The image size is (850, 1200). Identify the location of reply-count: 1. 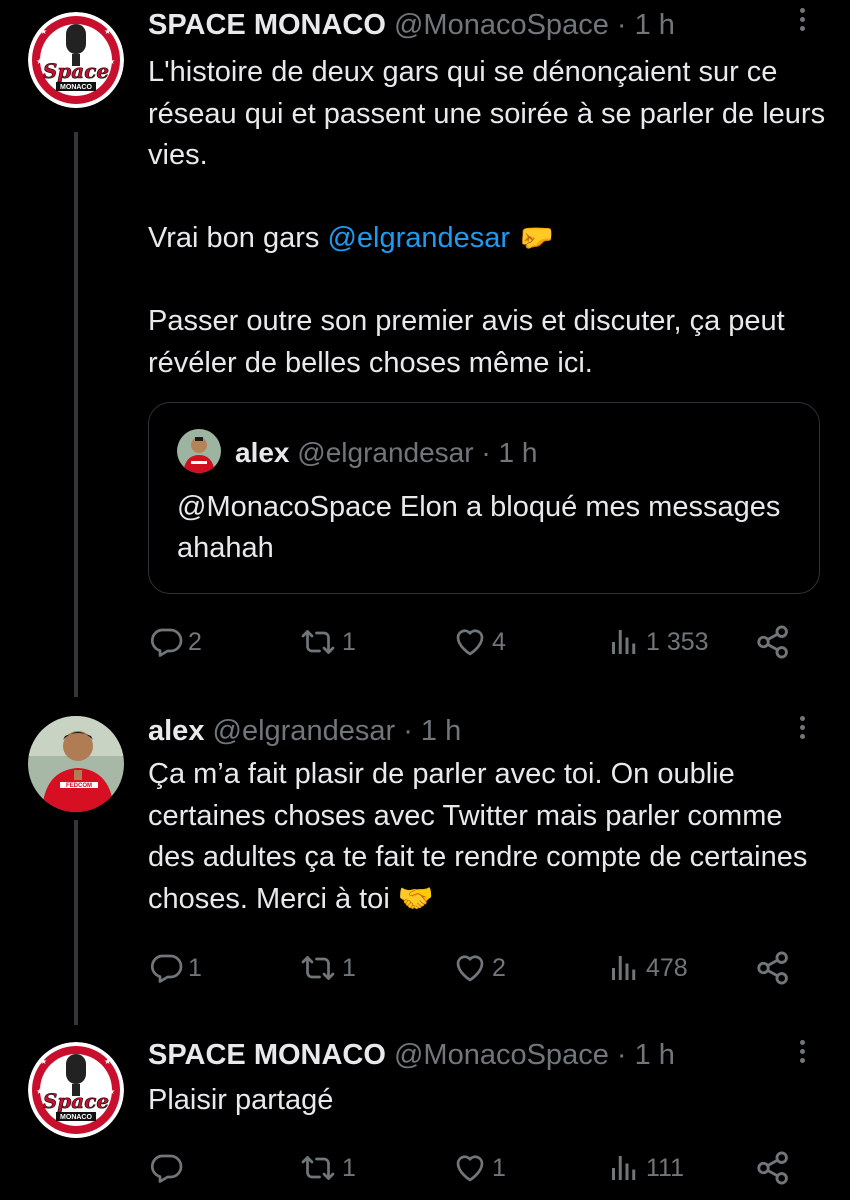
(195, 967).